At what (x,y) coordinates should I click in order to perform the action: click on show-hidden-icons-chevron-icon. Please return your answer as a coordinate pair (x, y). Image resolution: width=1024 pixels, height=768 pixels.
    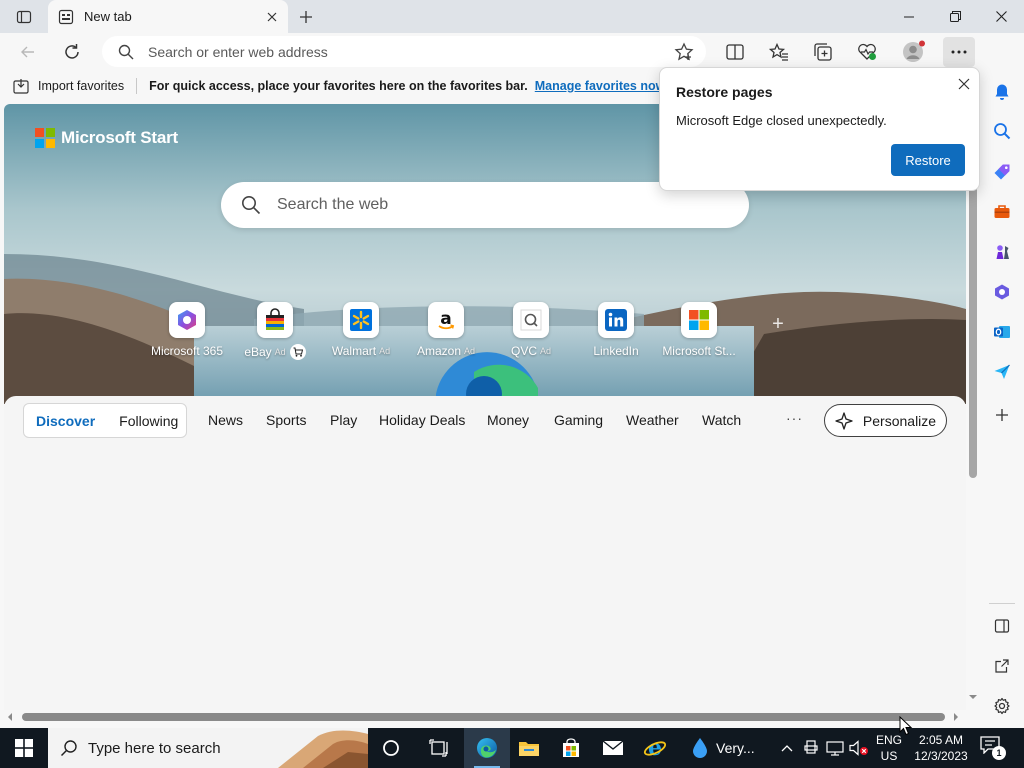
    Looking at the image, I should click on (787, 748).